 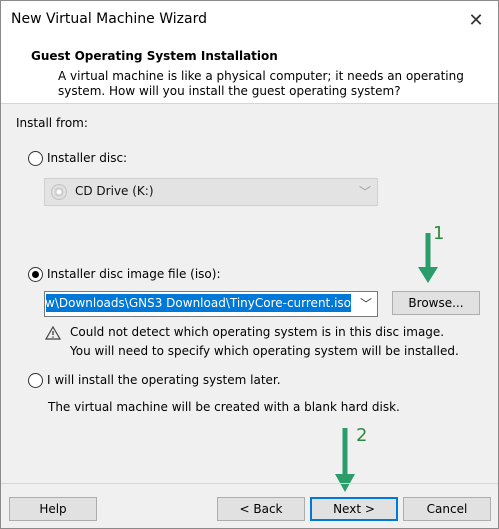 What do you see at coordinates (354, 509) in the screenshot?
I see `next-button: Next >` at bounding box center [354, 509].